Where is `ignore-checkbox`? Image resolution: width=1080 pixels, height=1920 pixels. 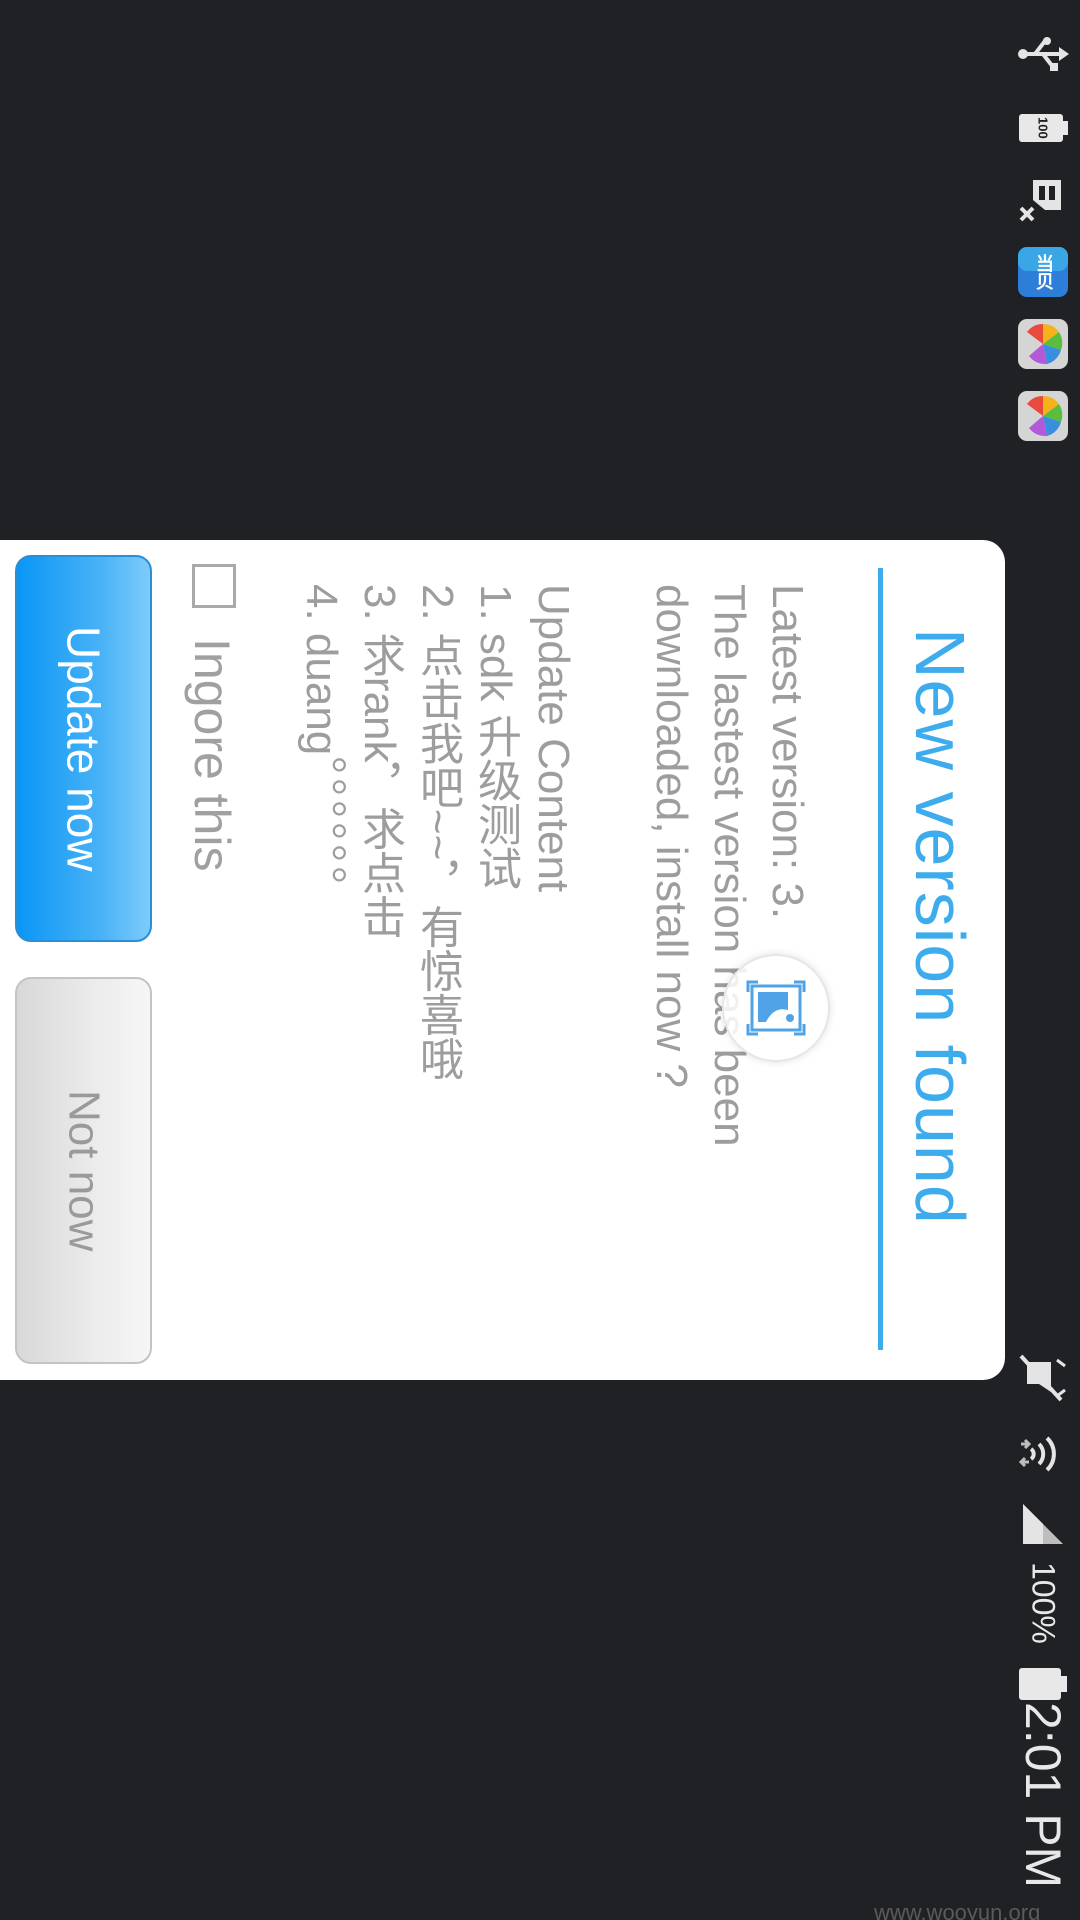
ignore-checkbox is located at coordinates (214, 586).